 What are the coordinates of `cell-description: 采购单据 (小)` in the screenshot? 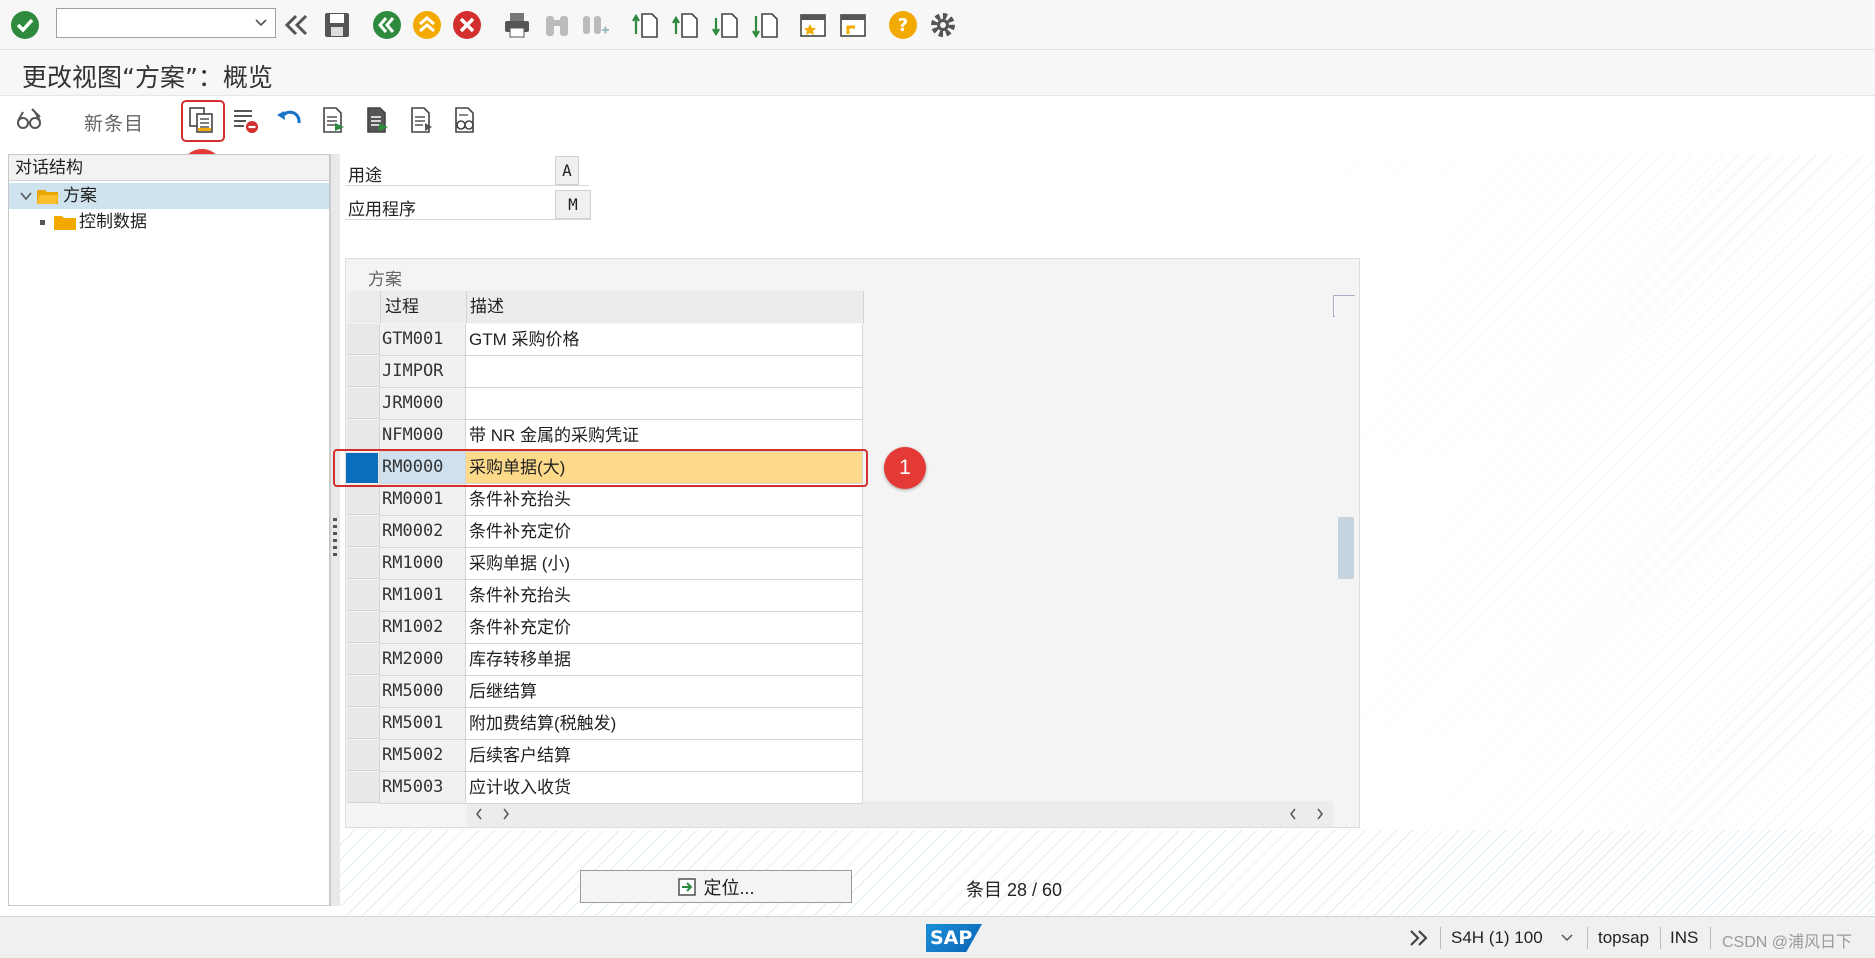 It's located at (664, 563).